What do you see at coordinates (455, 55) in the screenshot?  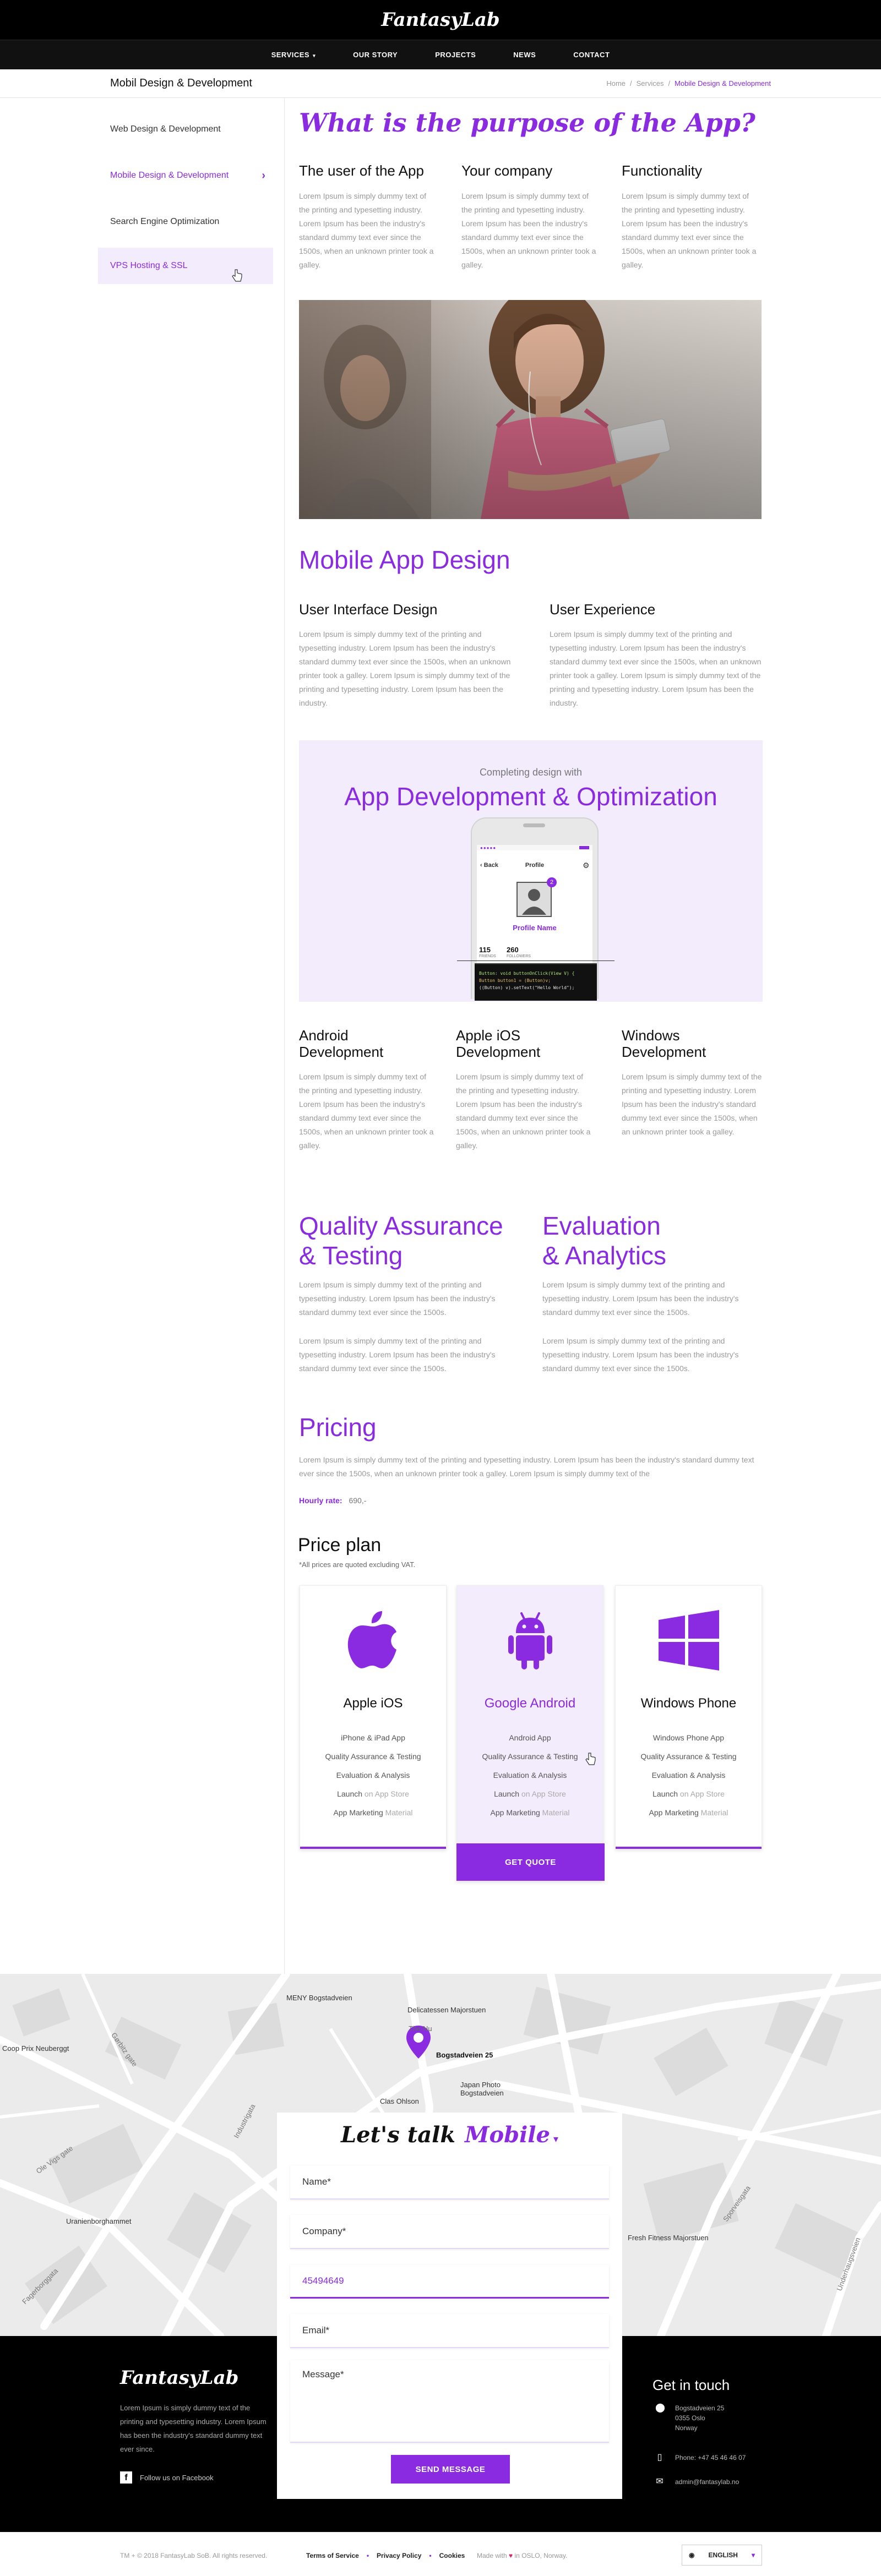 I see `nav-projects: PROJECTS` at bounding box center [455, 55].